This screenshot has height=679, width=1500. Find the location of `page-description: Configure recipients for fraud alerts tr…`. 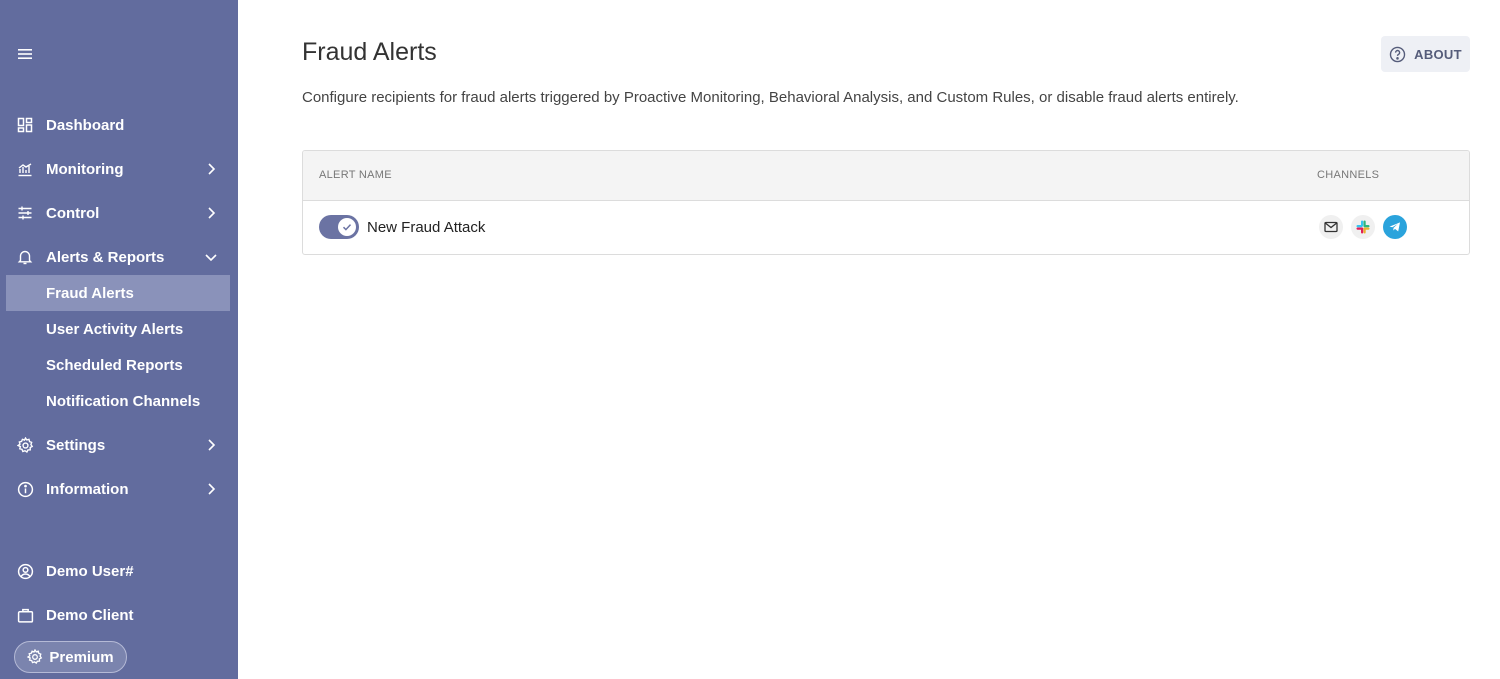

page-description: Configure recipients for fraud alerts tr… is located at coordinates (770, 97).